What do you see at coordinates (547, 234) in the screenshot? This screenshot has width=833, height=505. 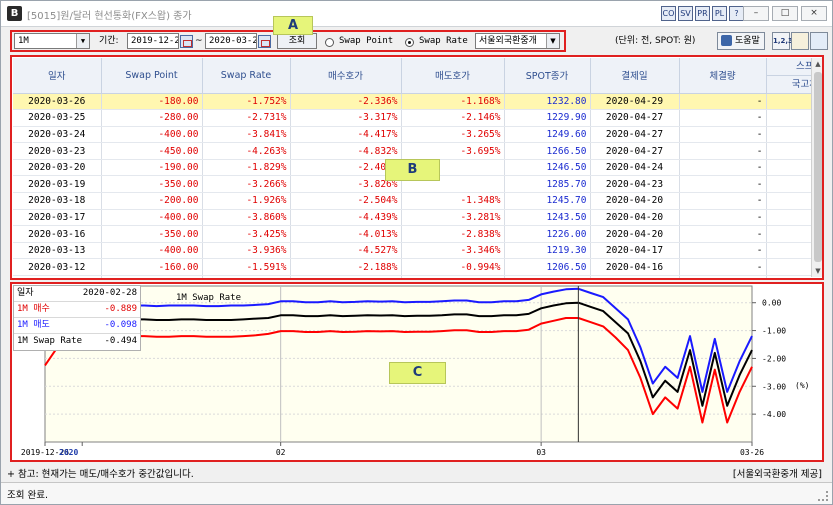 I see `cell-spot: 1226.00` at bounding box center [547, 234].